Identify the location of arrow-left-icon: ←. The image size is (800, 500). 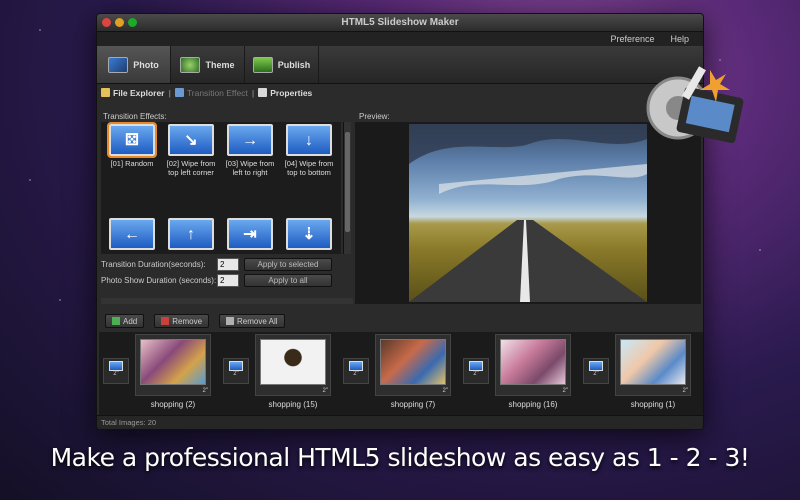
(132, 234).